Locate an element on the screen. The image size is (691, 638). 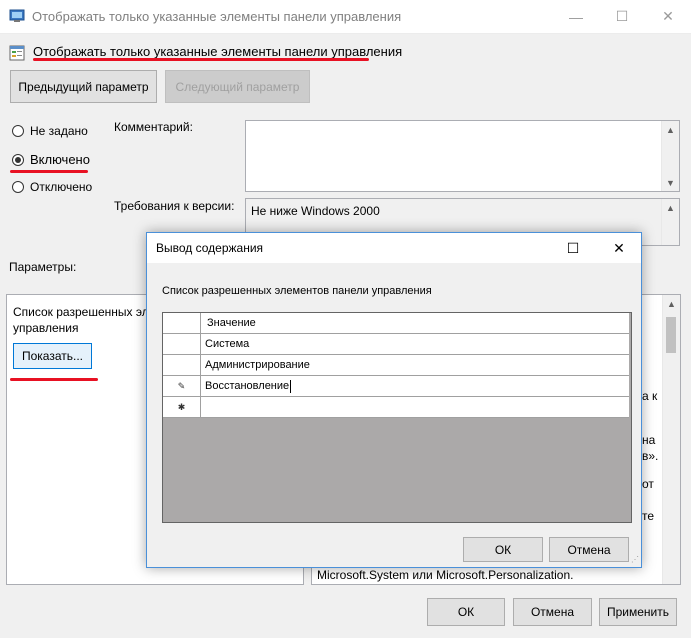
dialog-close-button: ✕ is located at coordinates (619, 248).